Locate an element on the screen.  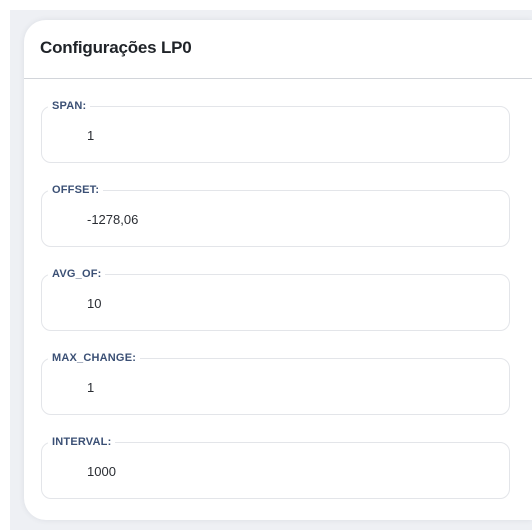
interval-label: INTERVAL: is located at coordinates (82, 442).